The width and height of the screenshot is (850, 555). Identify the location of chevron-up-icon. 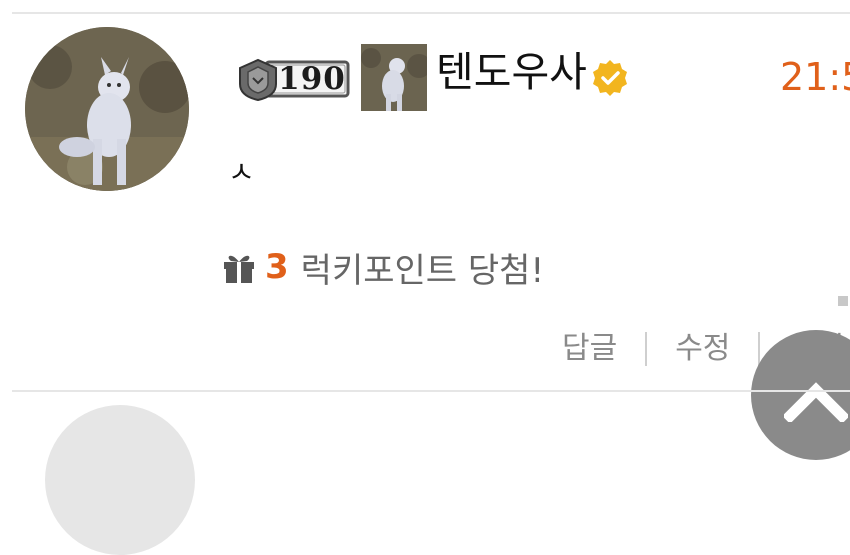
(816, 402).